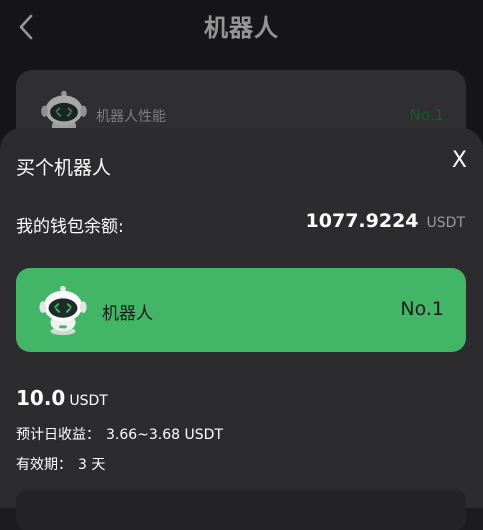 The width and height of the screenshot is (483, 530). What do you see at coordinates (58, 435) in the screenshot?
I see `daily-income-label: 预计日收益：` at bounding box center [58, 435].